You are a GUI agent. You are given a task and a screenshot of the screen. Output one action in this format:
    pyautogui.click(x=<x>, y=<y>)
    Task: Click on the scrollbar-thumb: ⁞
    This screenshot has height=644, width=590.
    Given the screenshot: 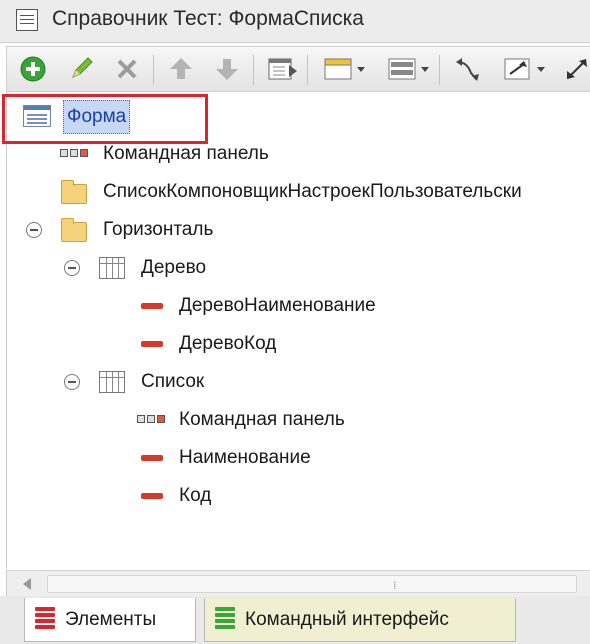 What is the action you would take?
    pyautogui.click(x=312, y=584)
    